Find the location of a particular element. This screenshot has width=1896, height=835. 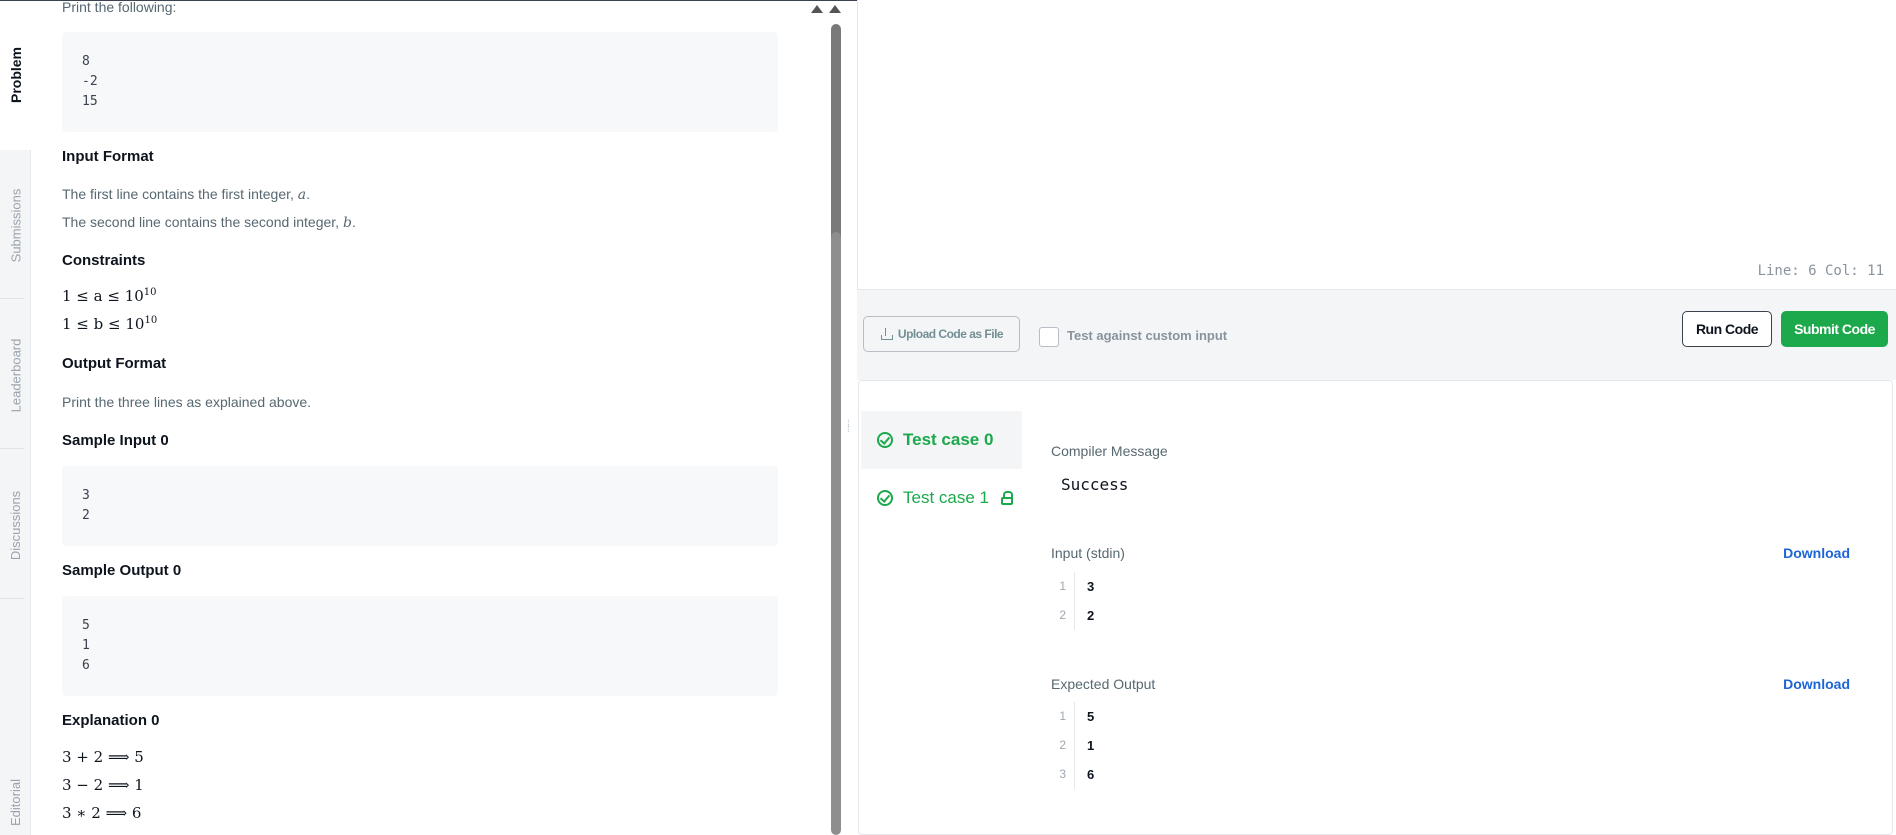

var-a: a is located at coordinates (302, 195).